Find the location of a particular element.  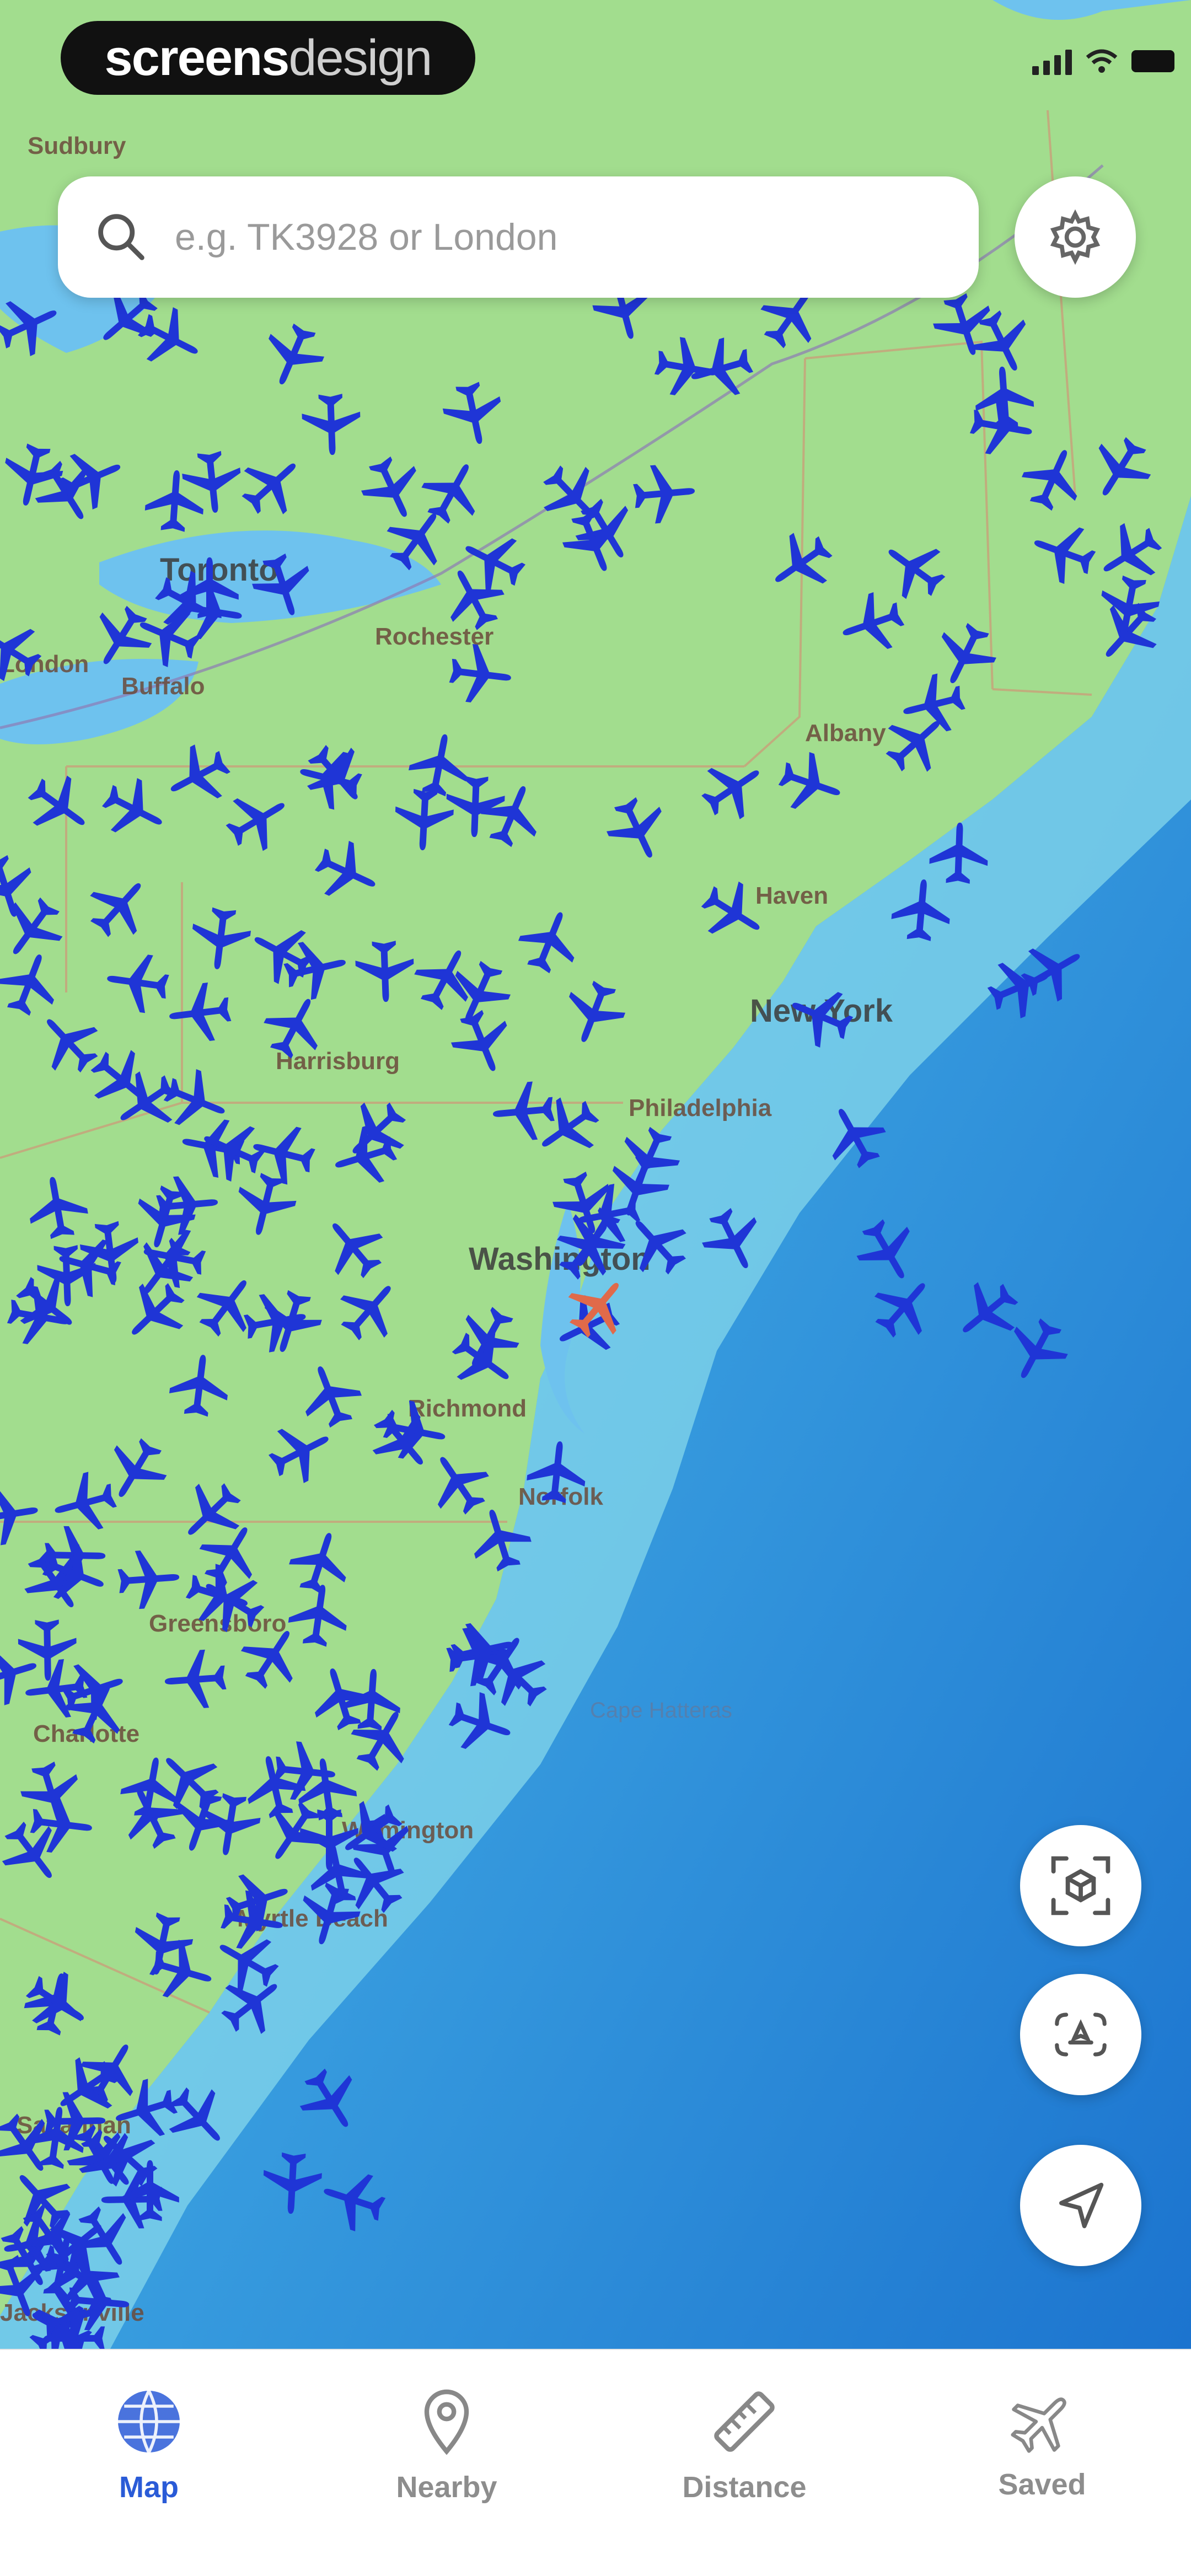

badge-part2: design is located at coordinates (360, 57).